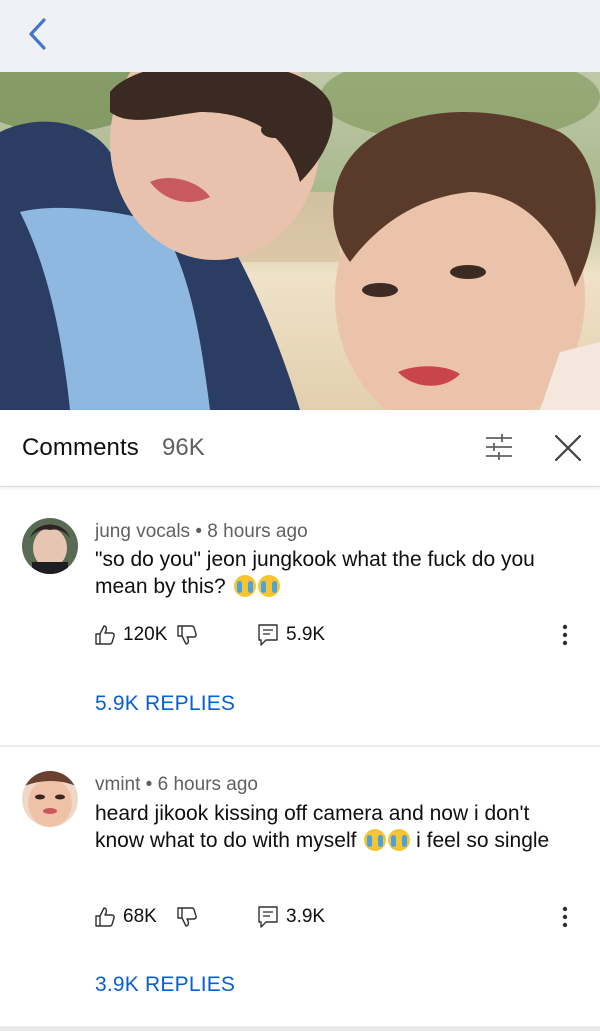 The width and height of the screenshot is (600, 1031). I want to click on sort-filter-button, so click(499, 447).